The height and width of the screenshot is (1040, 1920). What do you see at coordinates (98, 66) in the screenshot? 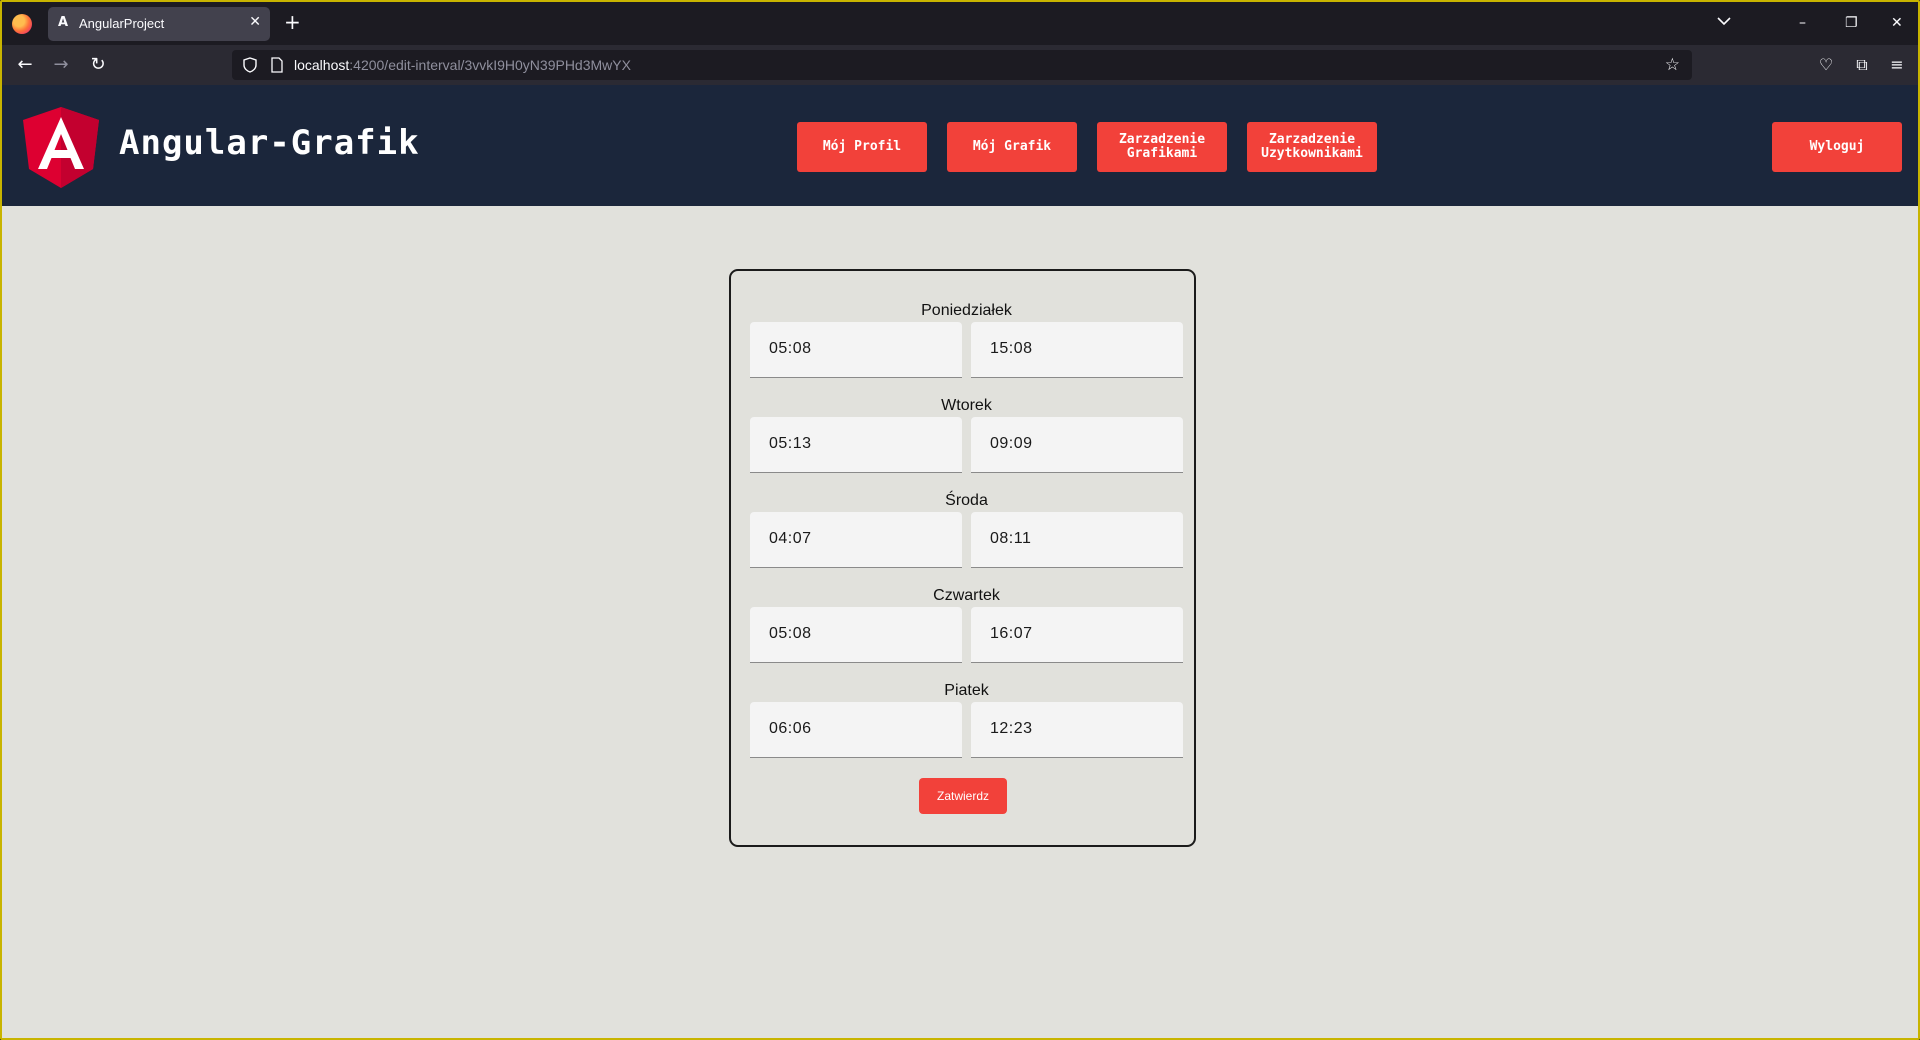
I see `reload-icon: ↻` at bounding box center [98, 66].